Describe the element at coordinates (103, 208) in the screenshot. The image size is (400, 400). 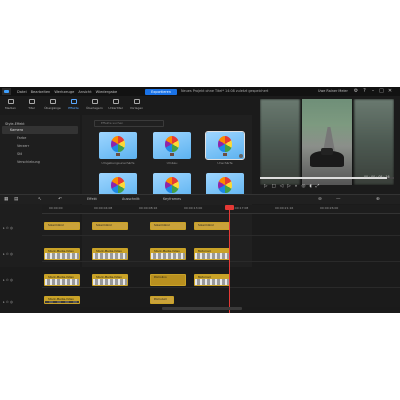
I see `ruler-tick: 00:00:04:08` at that location.